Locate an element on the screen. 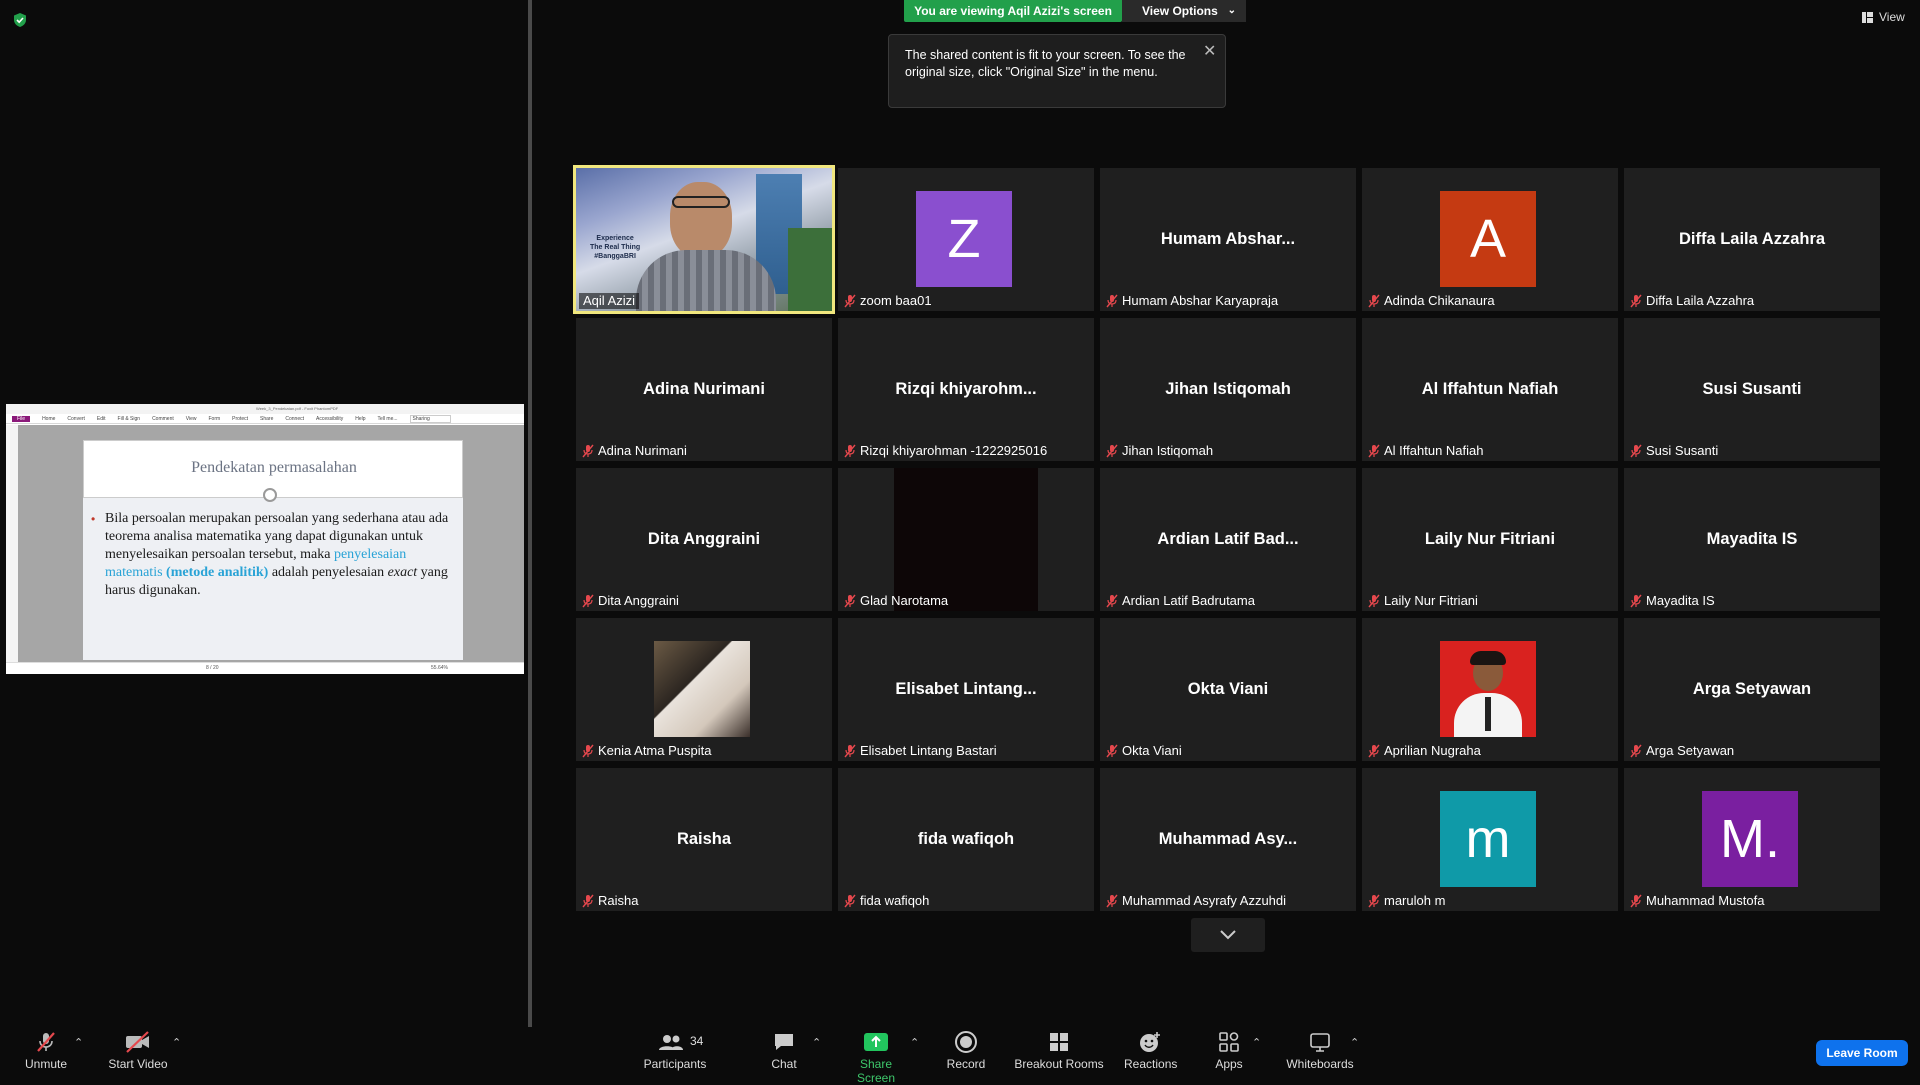 This screenshot has width=1920, height=1085. close-icon: ✕ is located at coordinates (1209, 51).